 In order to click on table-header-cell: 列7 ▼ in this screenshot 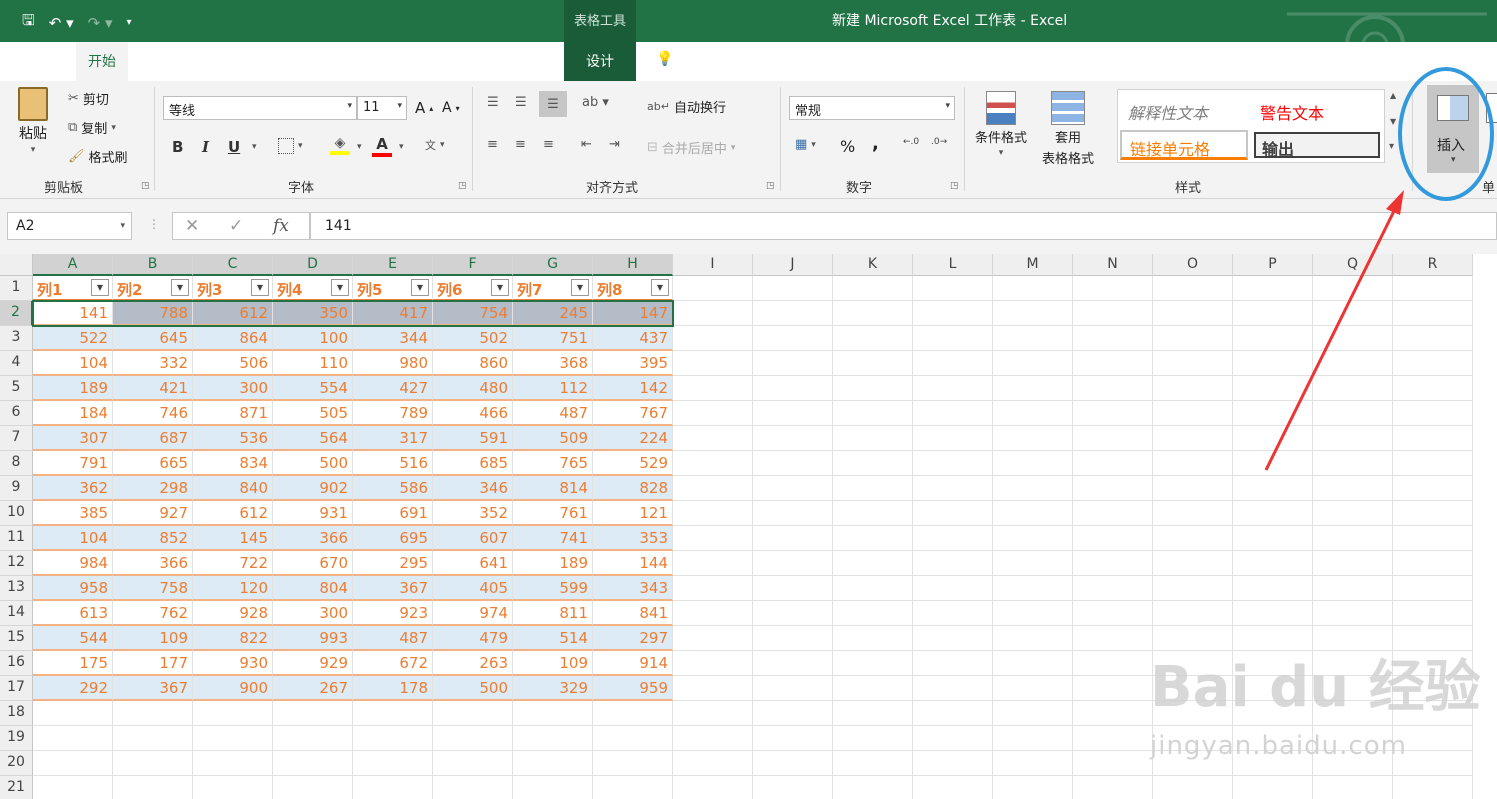, I will do `click(553, 288)`.